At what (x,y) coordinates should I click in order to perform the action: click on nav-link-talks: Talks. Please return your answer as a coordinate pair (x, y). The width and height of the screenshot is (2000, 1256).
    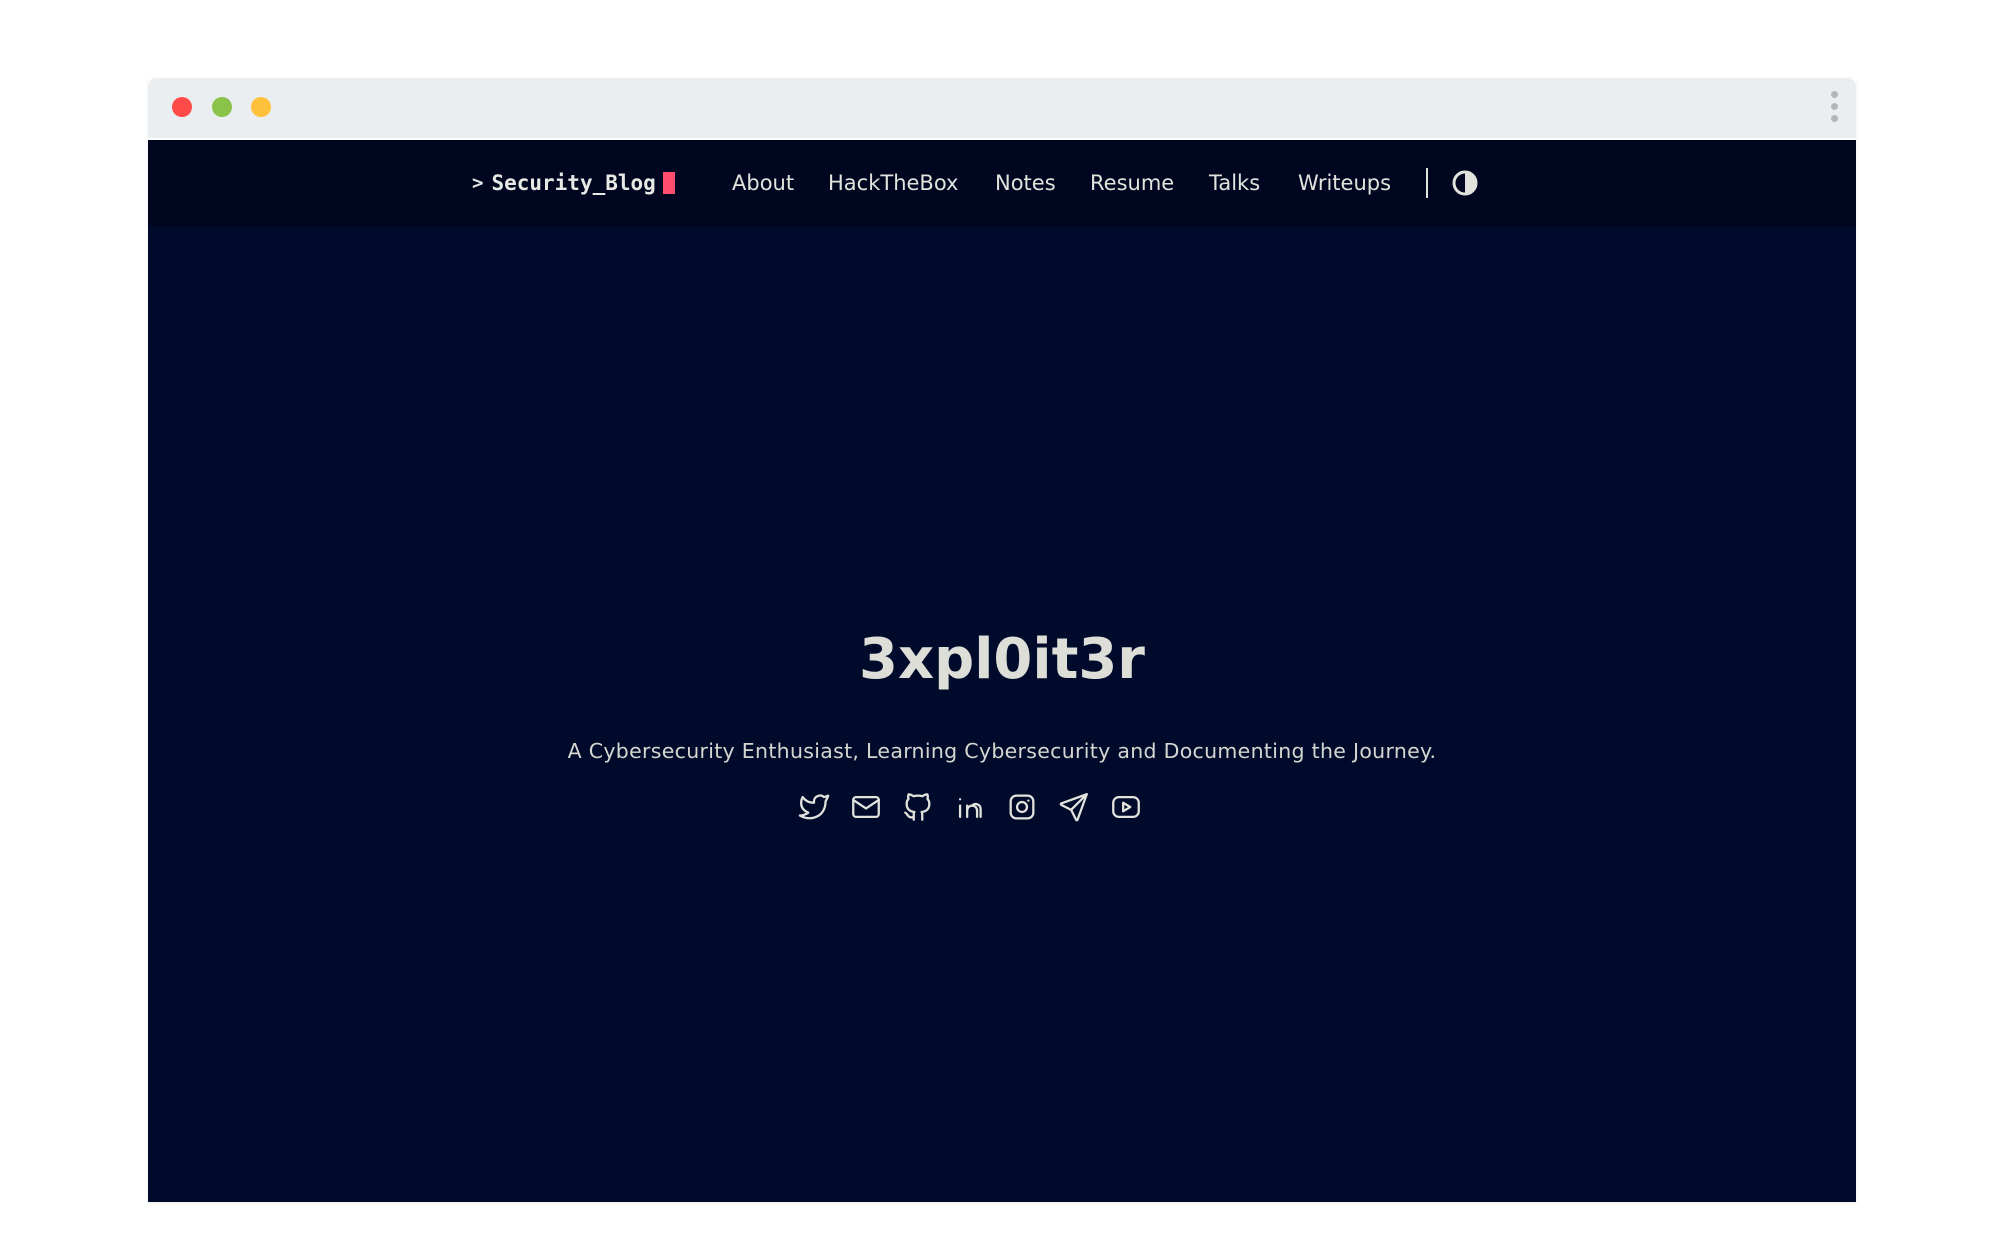
    Looking at the image, I should click on (1234, 183).